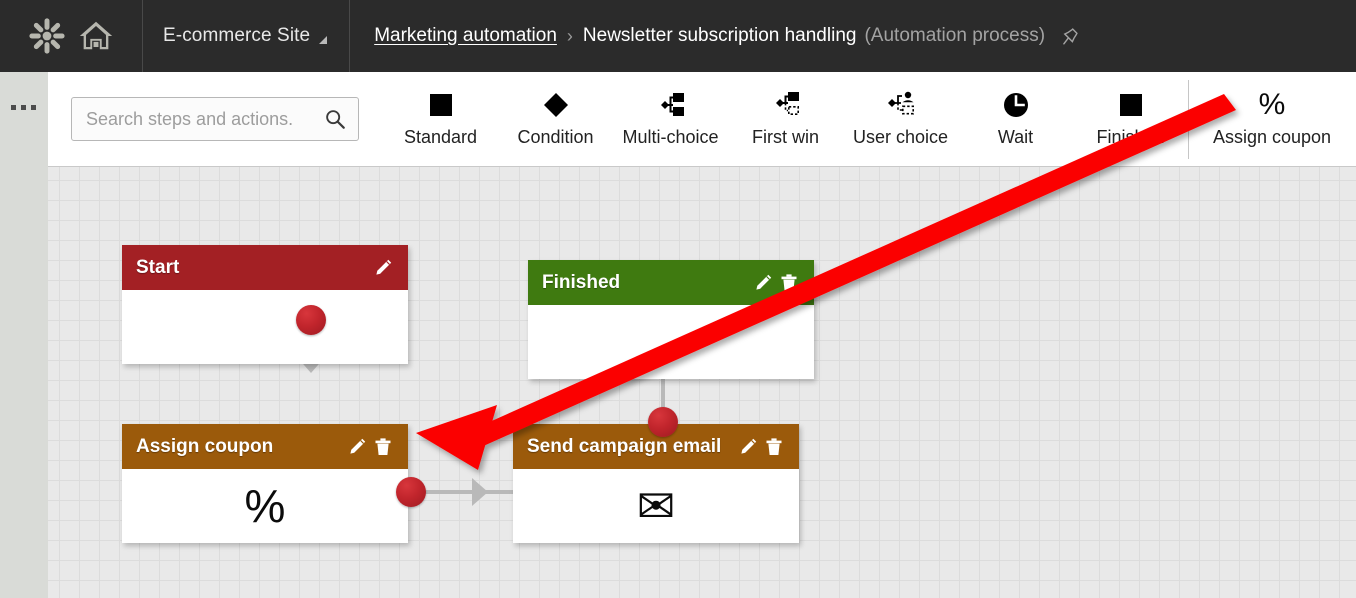  I want to click on node-body: %, so click(265, 506).